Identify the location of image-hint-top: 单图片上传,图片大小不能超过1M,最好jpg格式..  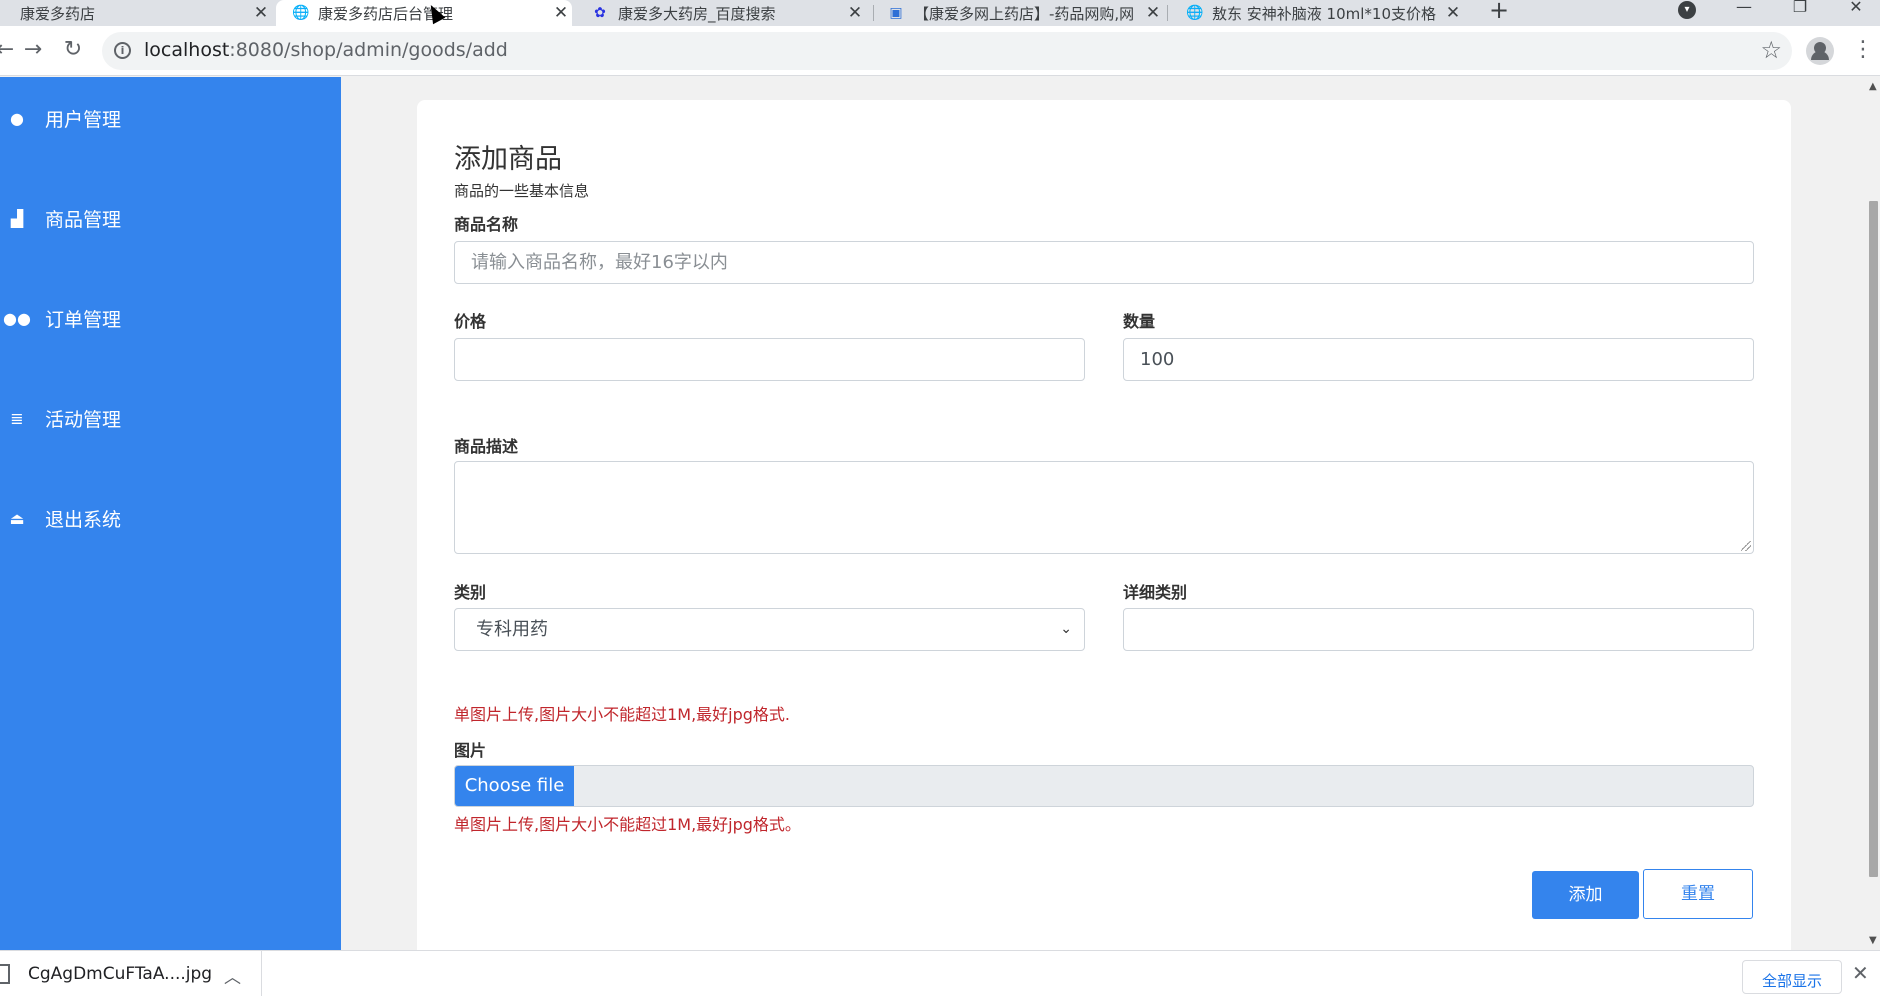
(622, 714).